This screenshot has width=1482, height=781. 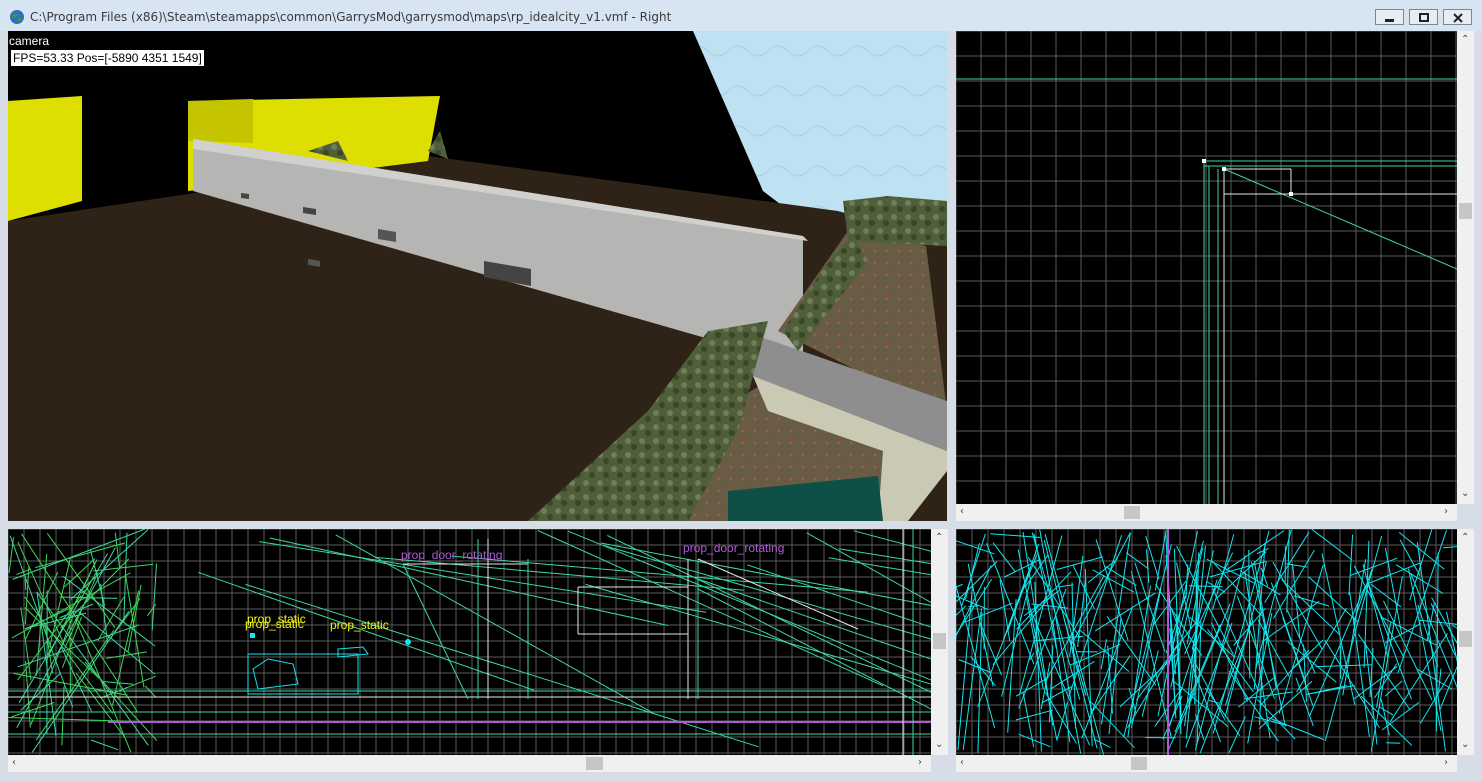 I want to click on top-right-horizontal-scrollbar: ‹ ›, so click(x=1206, y=512).